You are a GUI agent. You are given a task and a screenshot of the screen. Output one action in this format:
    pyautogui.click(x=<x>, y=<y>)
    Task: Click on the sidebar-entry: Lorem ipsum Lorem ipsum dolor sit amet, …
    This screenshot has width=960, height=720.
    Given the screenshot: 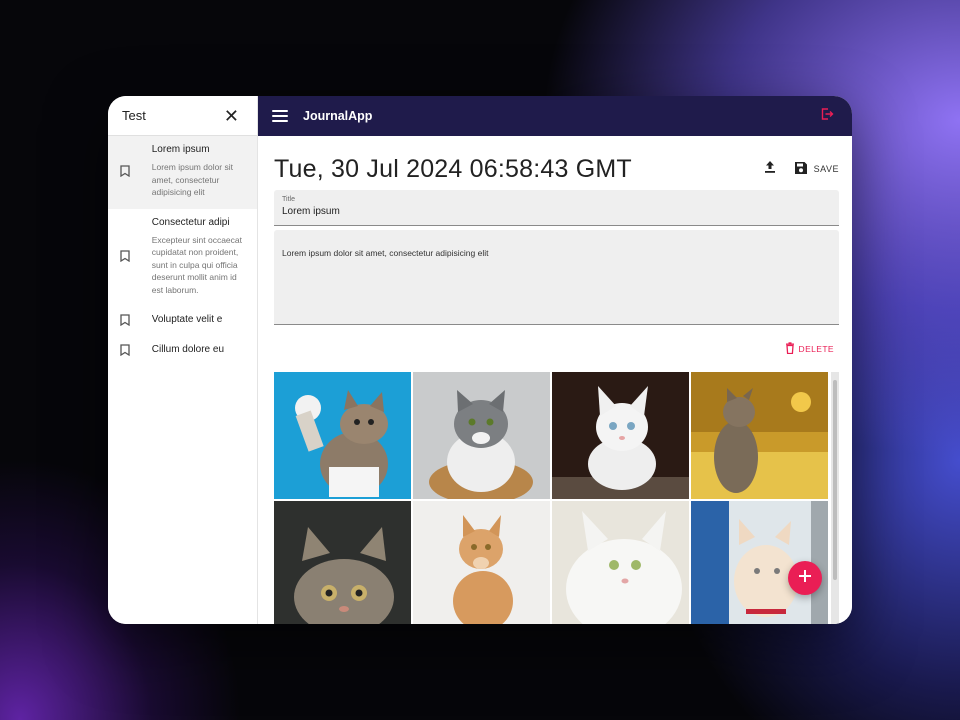 What is the action you would take?
    pyautogui.click(x=182, y=172)
    